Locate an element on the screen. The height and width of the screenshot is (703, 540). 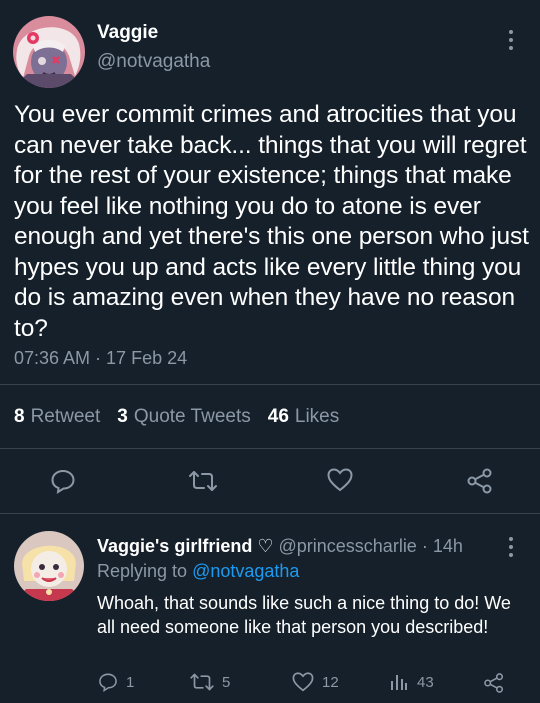
replying-to: Replying to @notvagatha is located at coordinates (198, 571).